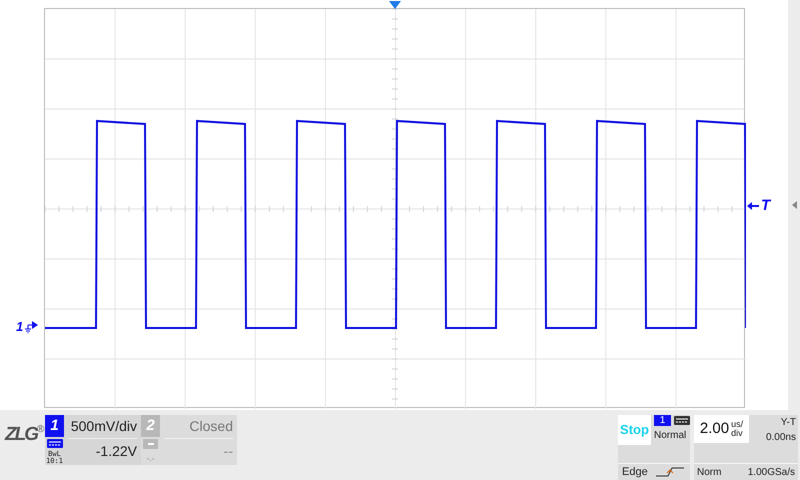  Describe the element at coordinates (765, 205) in the screenshot. I see `trigger-level-marker: T` at that location.